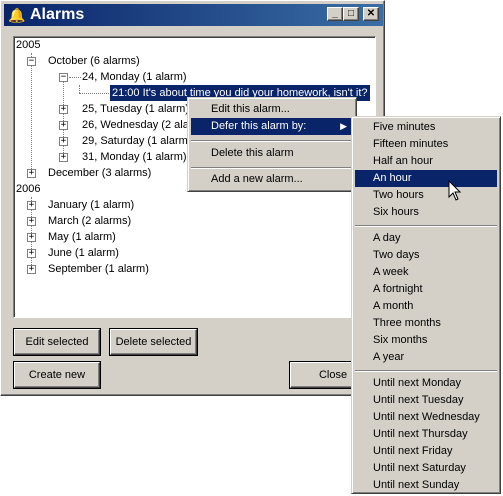  What do you see at coordinates (426, 289) in the screenshot?
I see `defer-a-fortnight: A fortnight` at bounding box center [426, 289].